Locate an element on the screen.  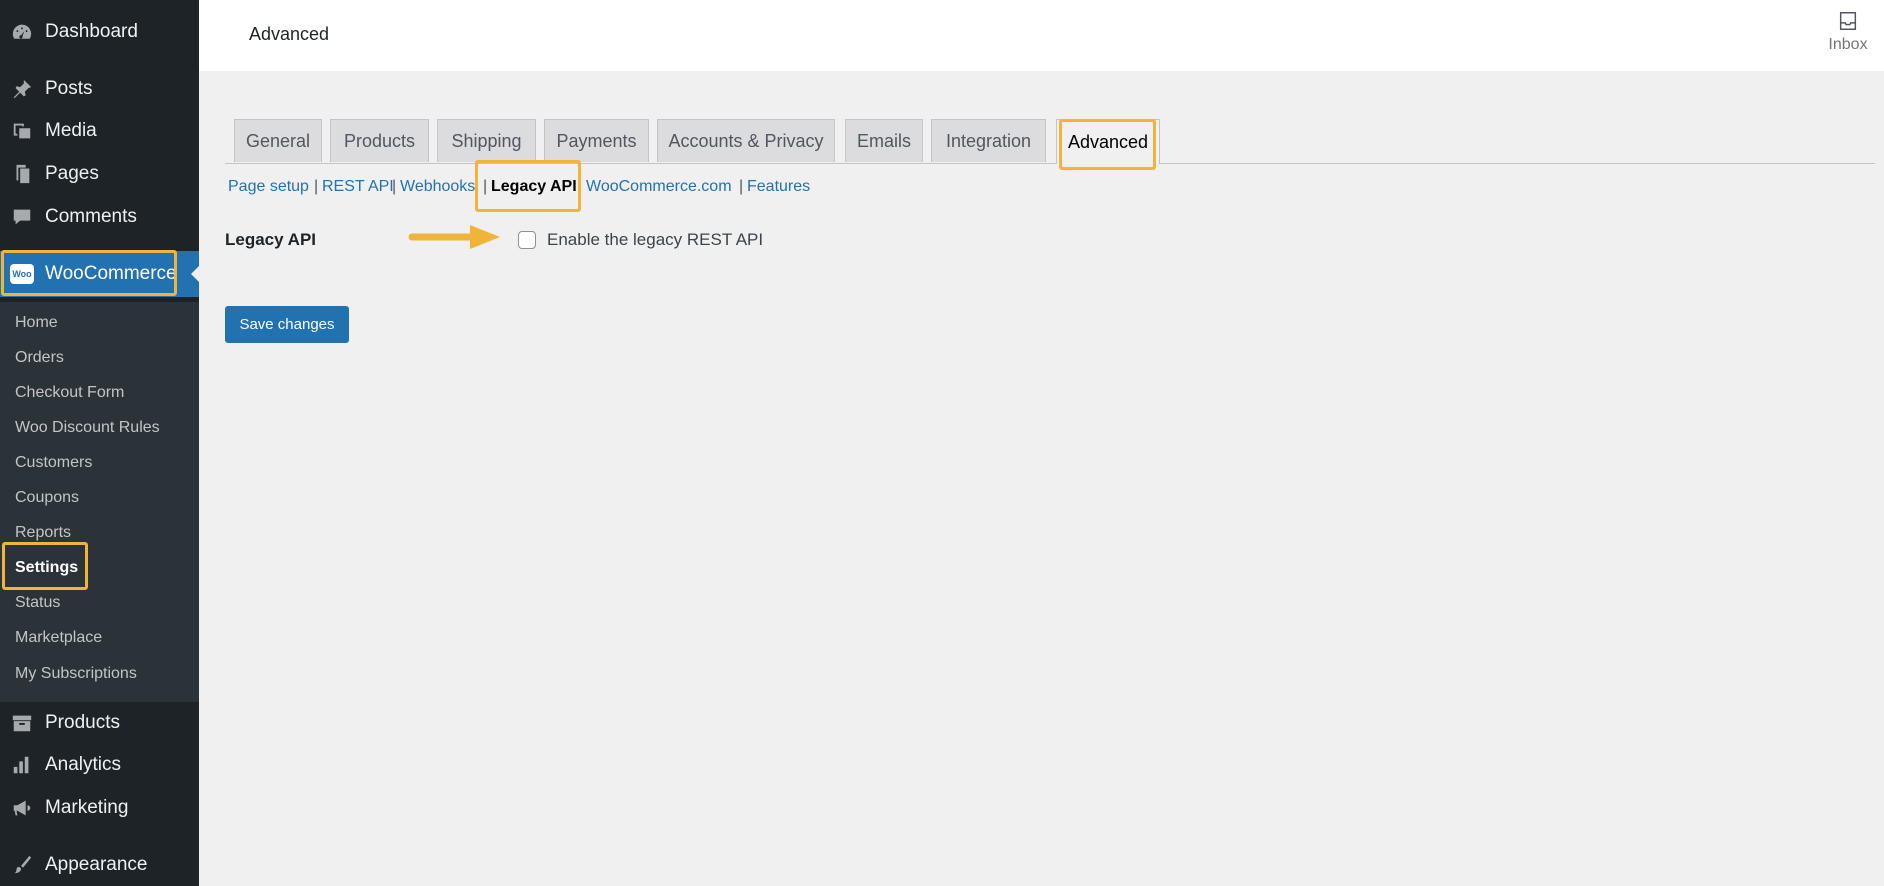
bar-chart-icon is located at coordinates (22, 765).